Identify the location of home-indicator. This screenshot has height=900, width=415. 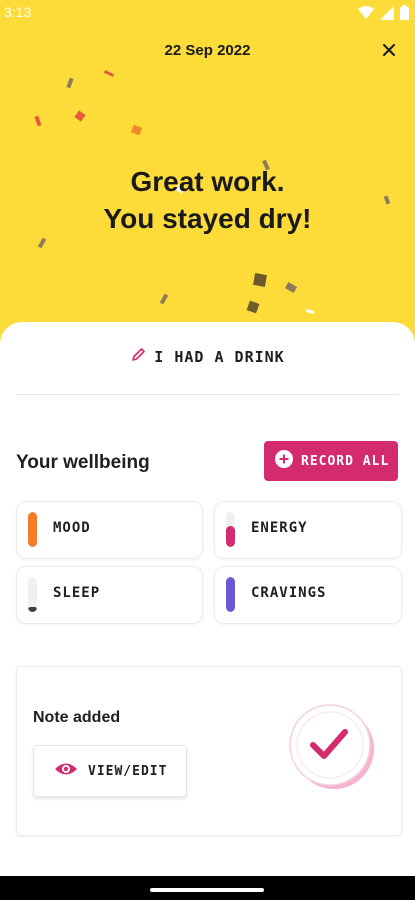
(207, 890).